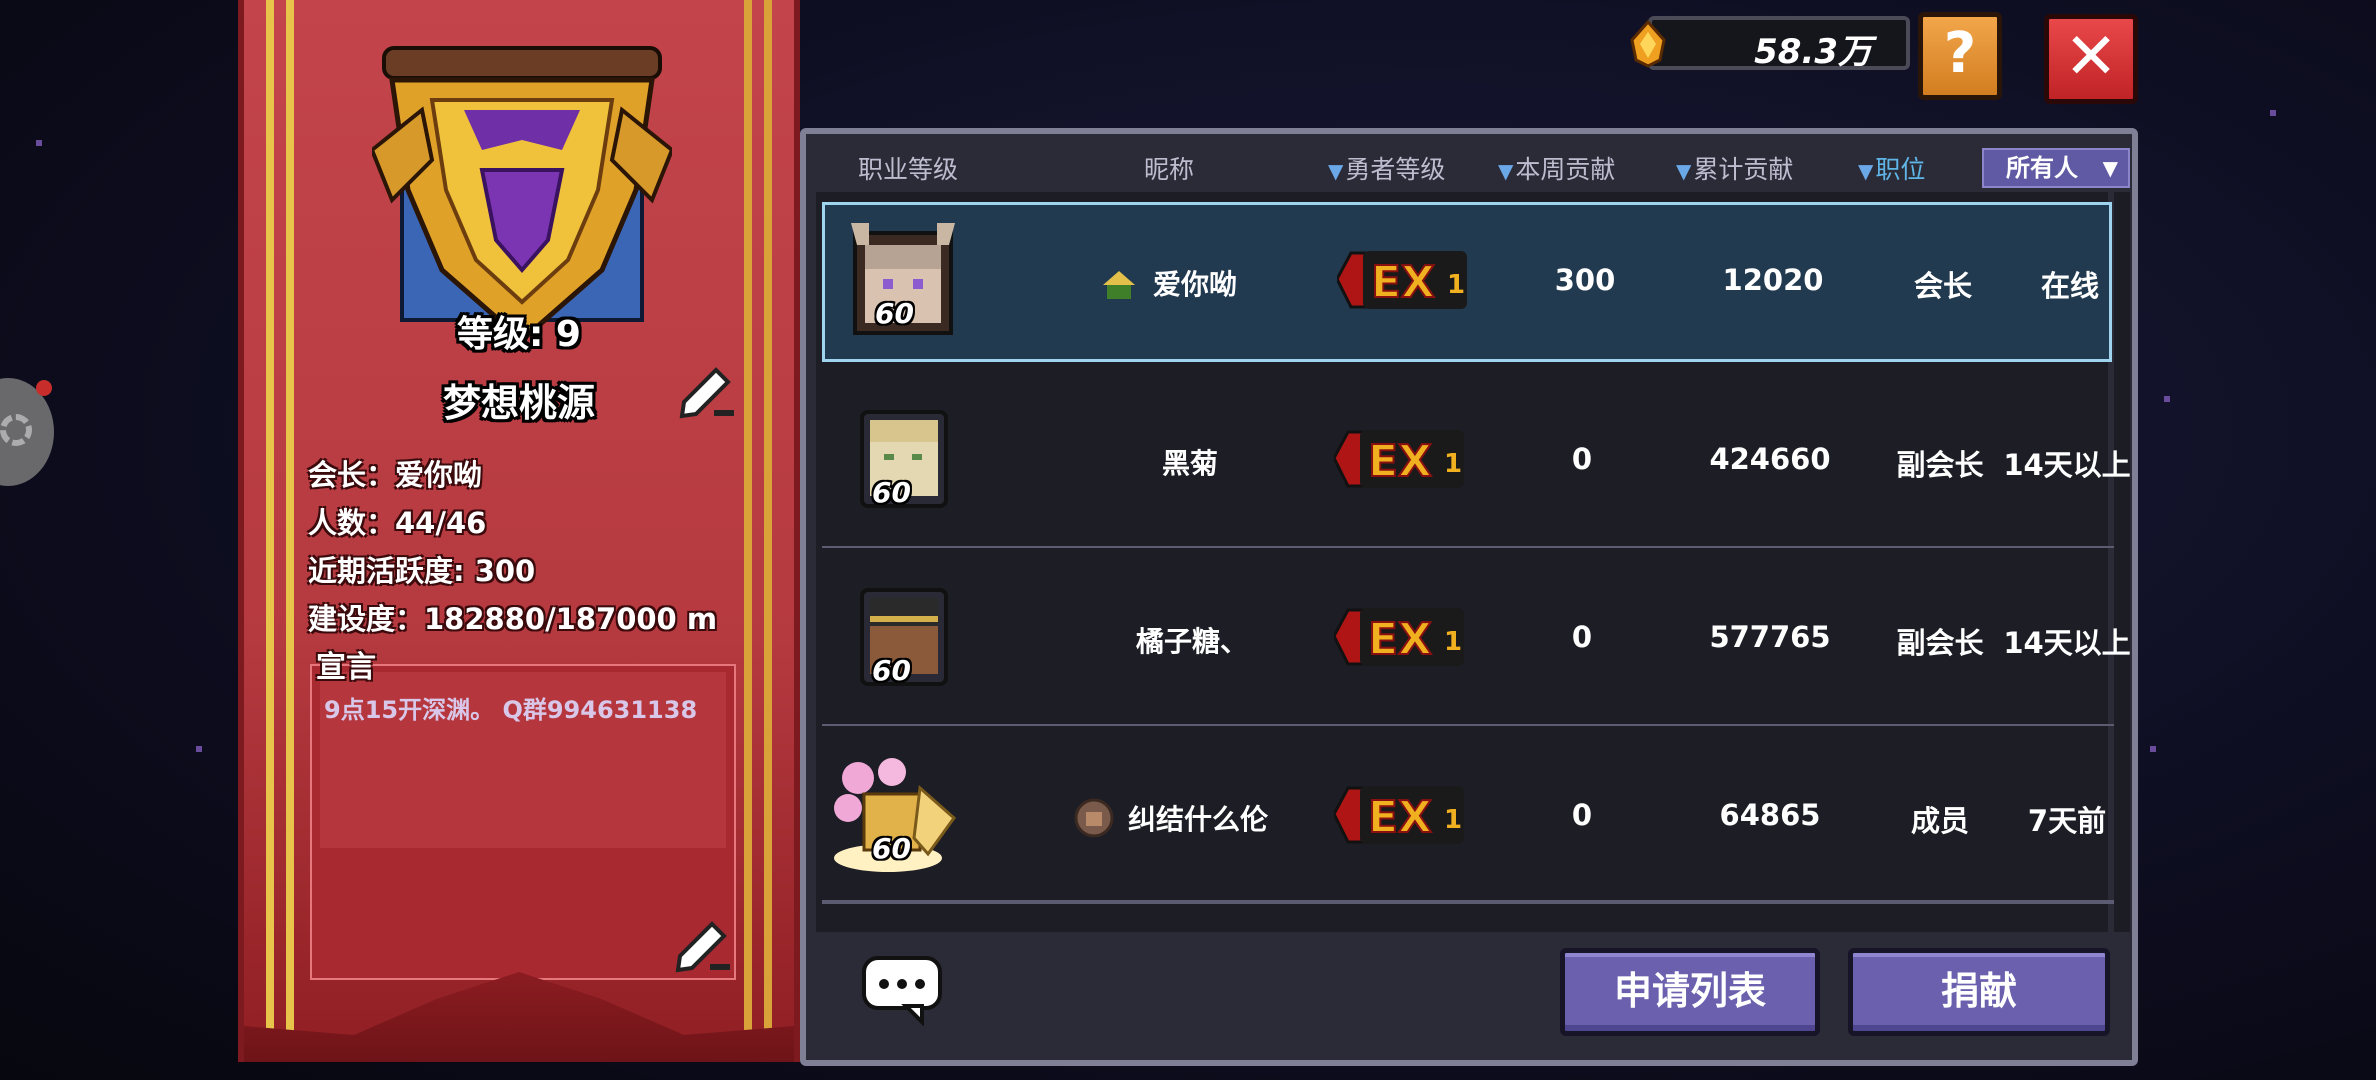  What do you see at coordinates (397, 523) in the screenshot?
I see `guild-member-count: 人数：44/46` at bounding box center [397, 523].